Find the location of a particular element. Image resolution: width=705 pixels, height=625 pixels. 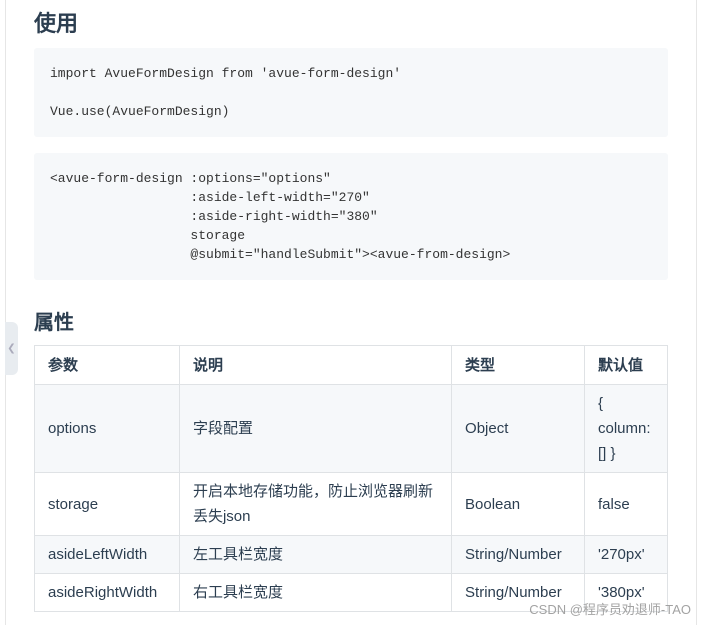

header-param: 参数 is located at coordinates (107, 365).